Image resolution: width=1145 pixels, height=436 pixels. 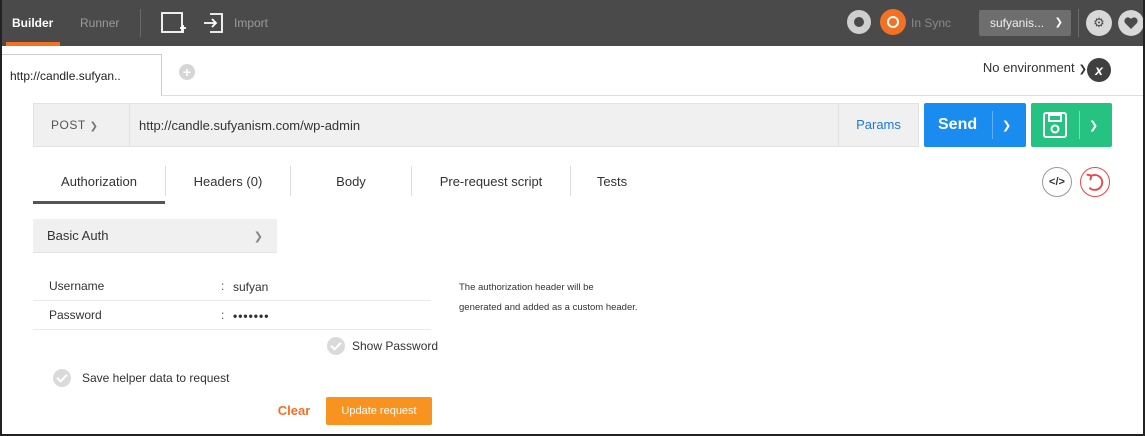 I want to click on password-input, so click(x=328, y=315).